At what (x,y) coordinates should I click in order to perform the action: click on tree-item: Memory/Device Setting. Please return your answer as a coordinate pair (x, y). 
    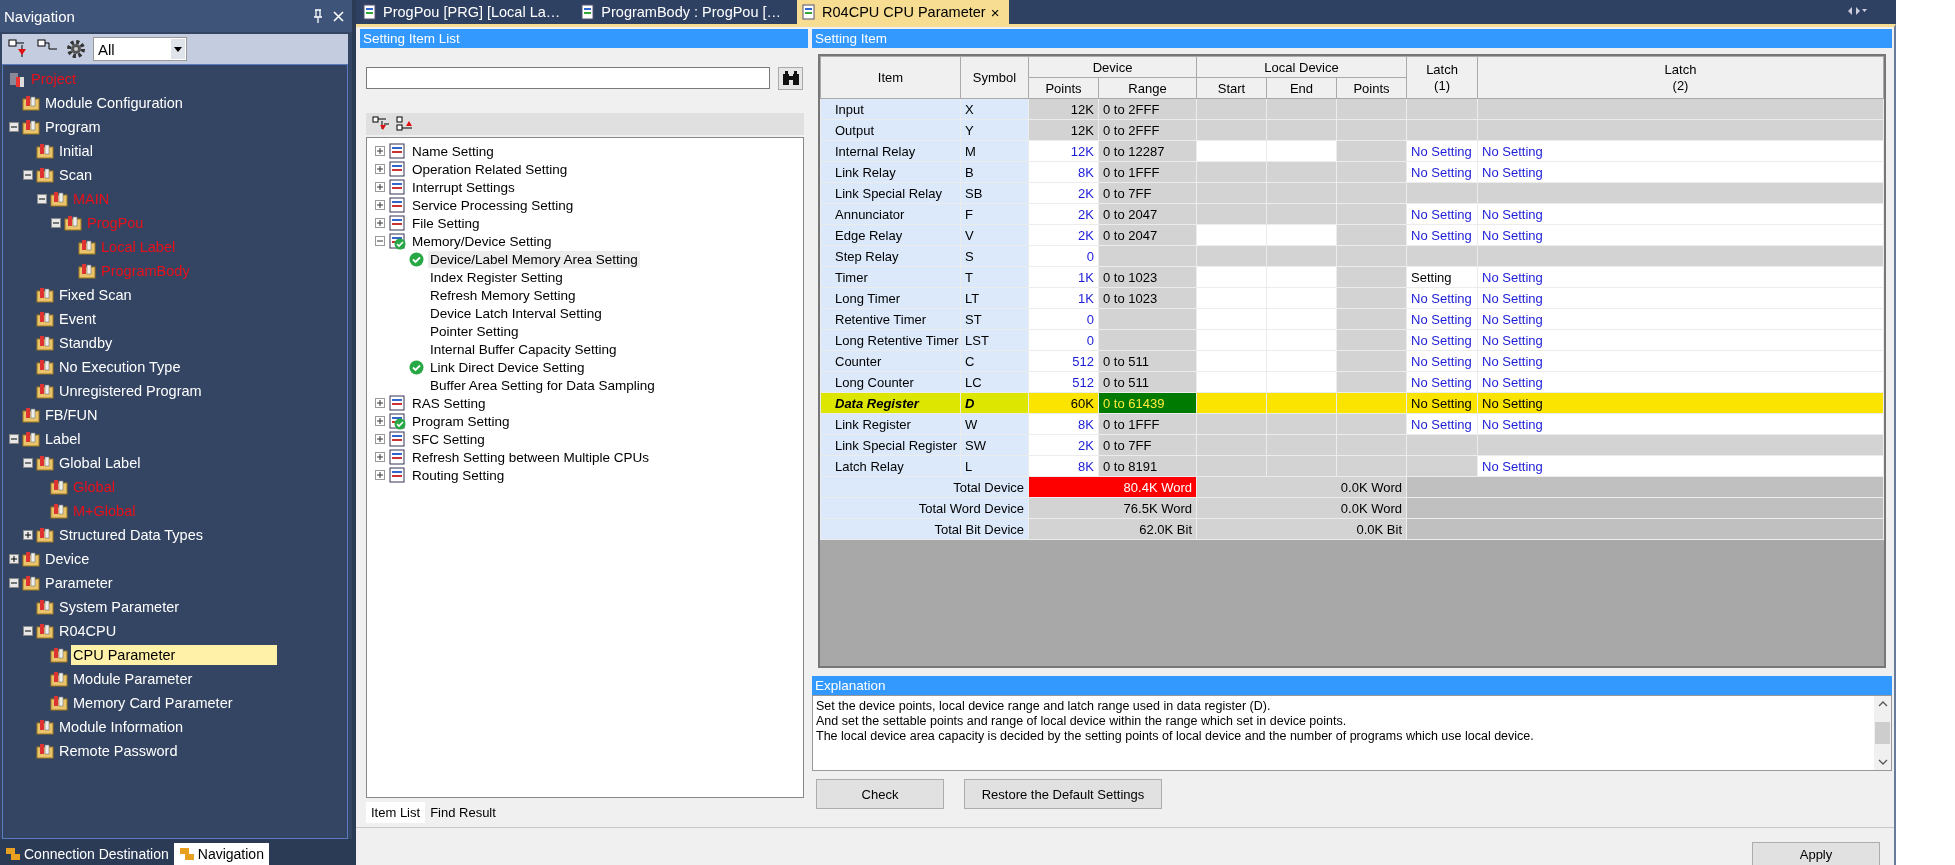
    Looking at the image, I should click on (482, 241).